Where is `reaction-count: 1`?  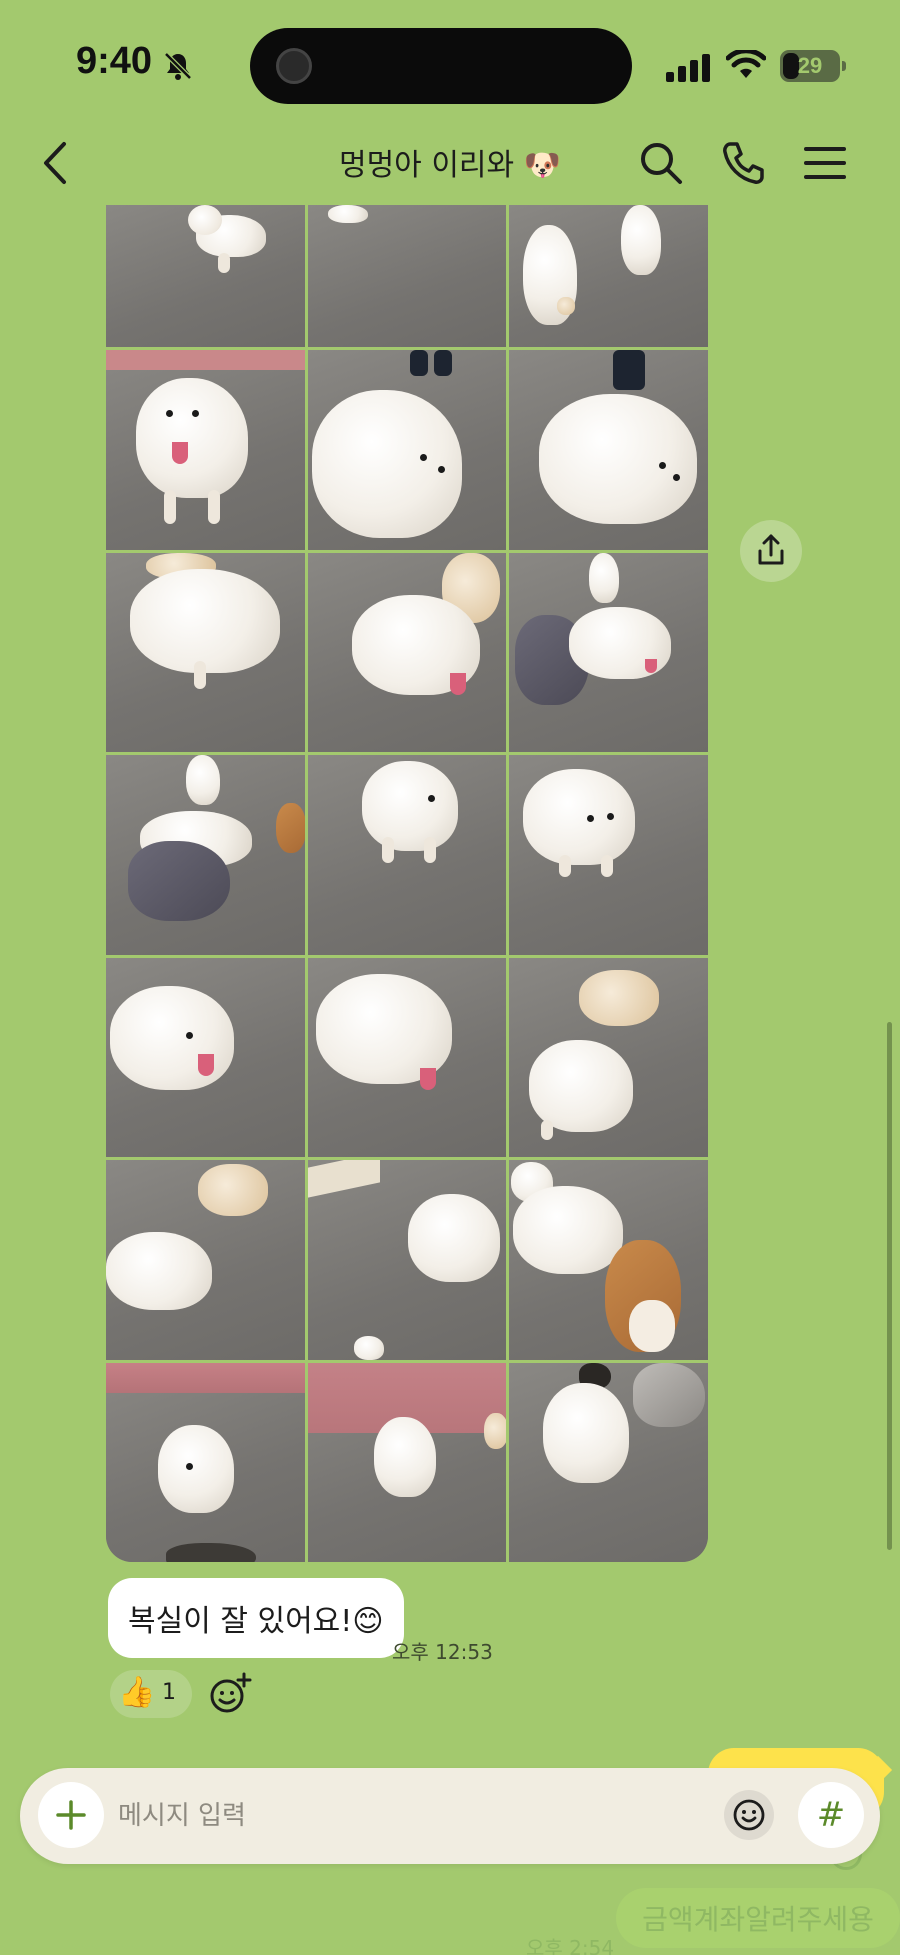
reaction-count: 1 is located at coordinates (169, 1692).